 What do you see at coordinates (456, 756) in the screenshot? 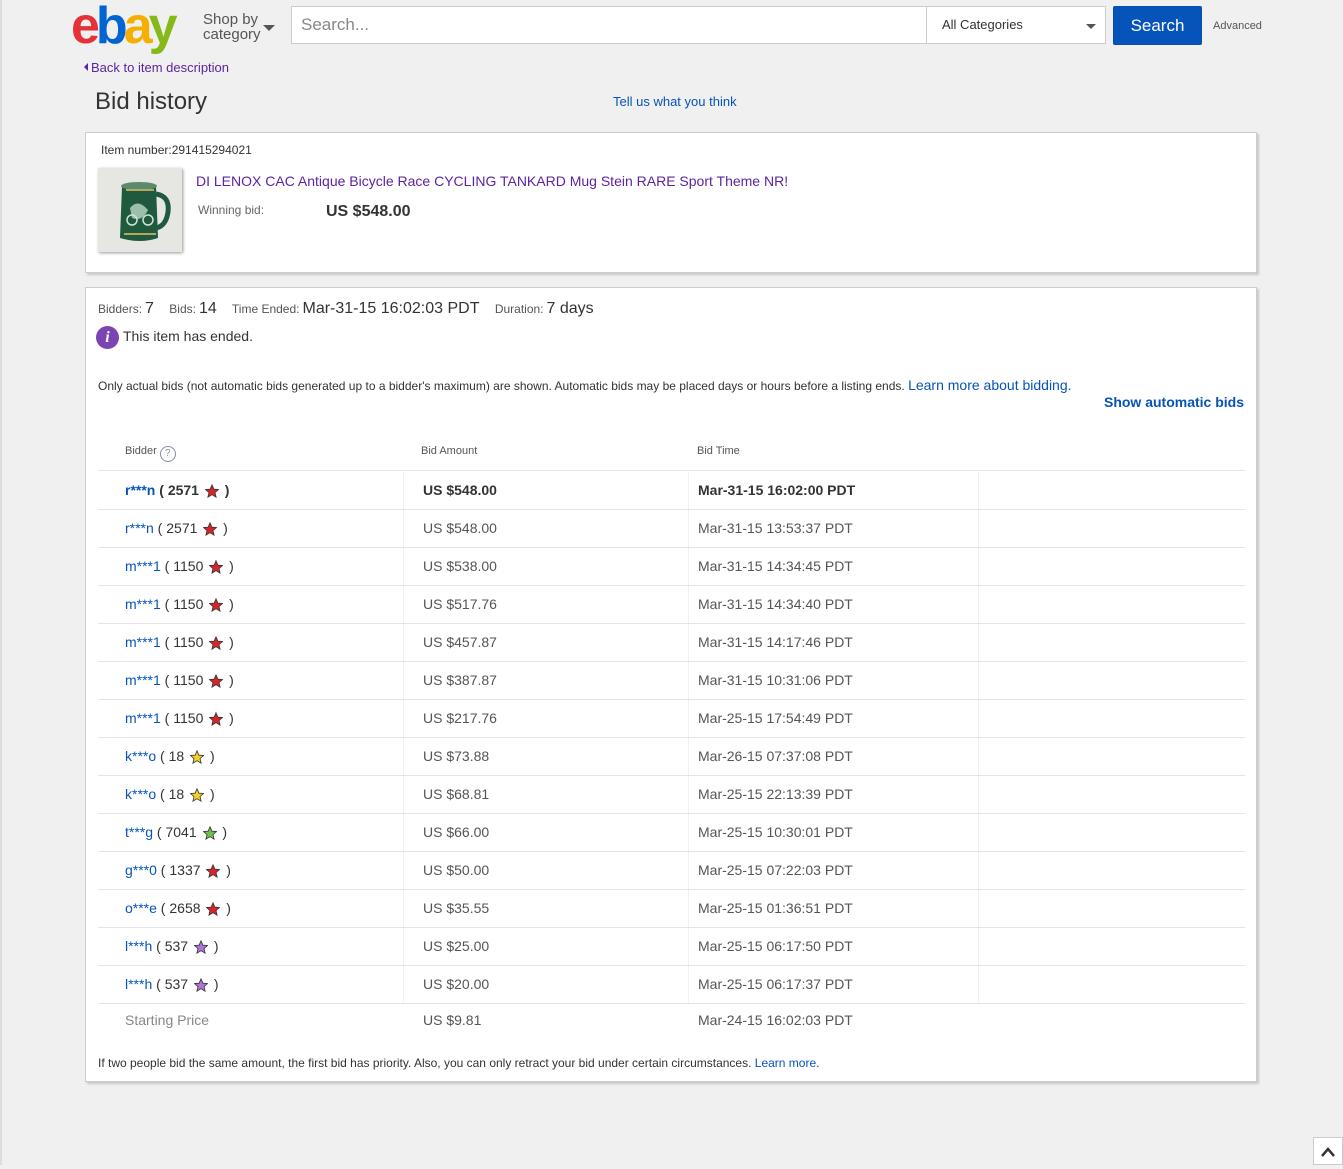
I see `bid-amount: US $73.88` at bounding box center [456, 756].